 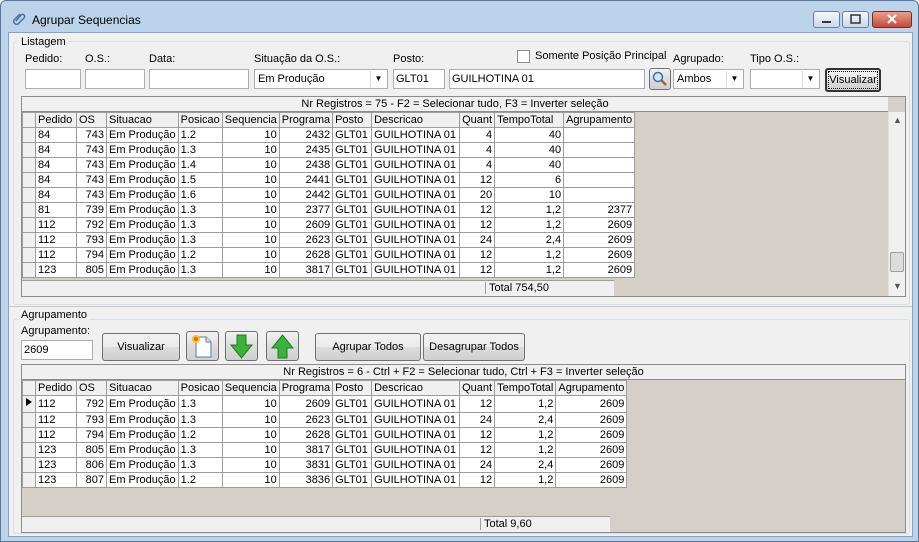 I want to click on cell-quant: 12, so click(x=477, y=180).